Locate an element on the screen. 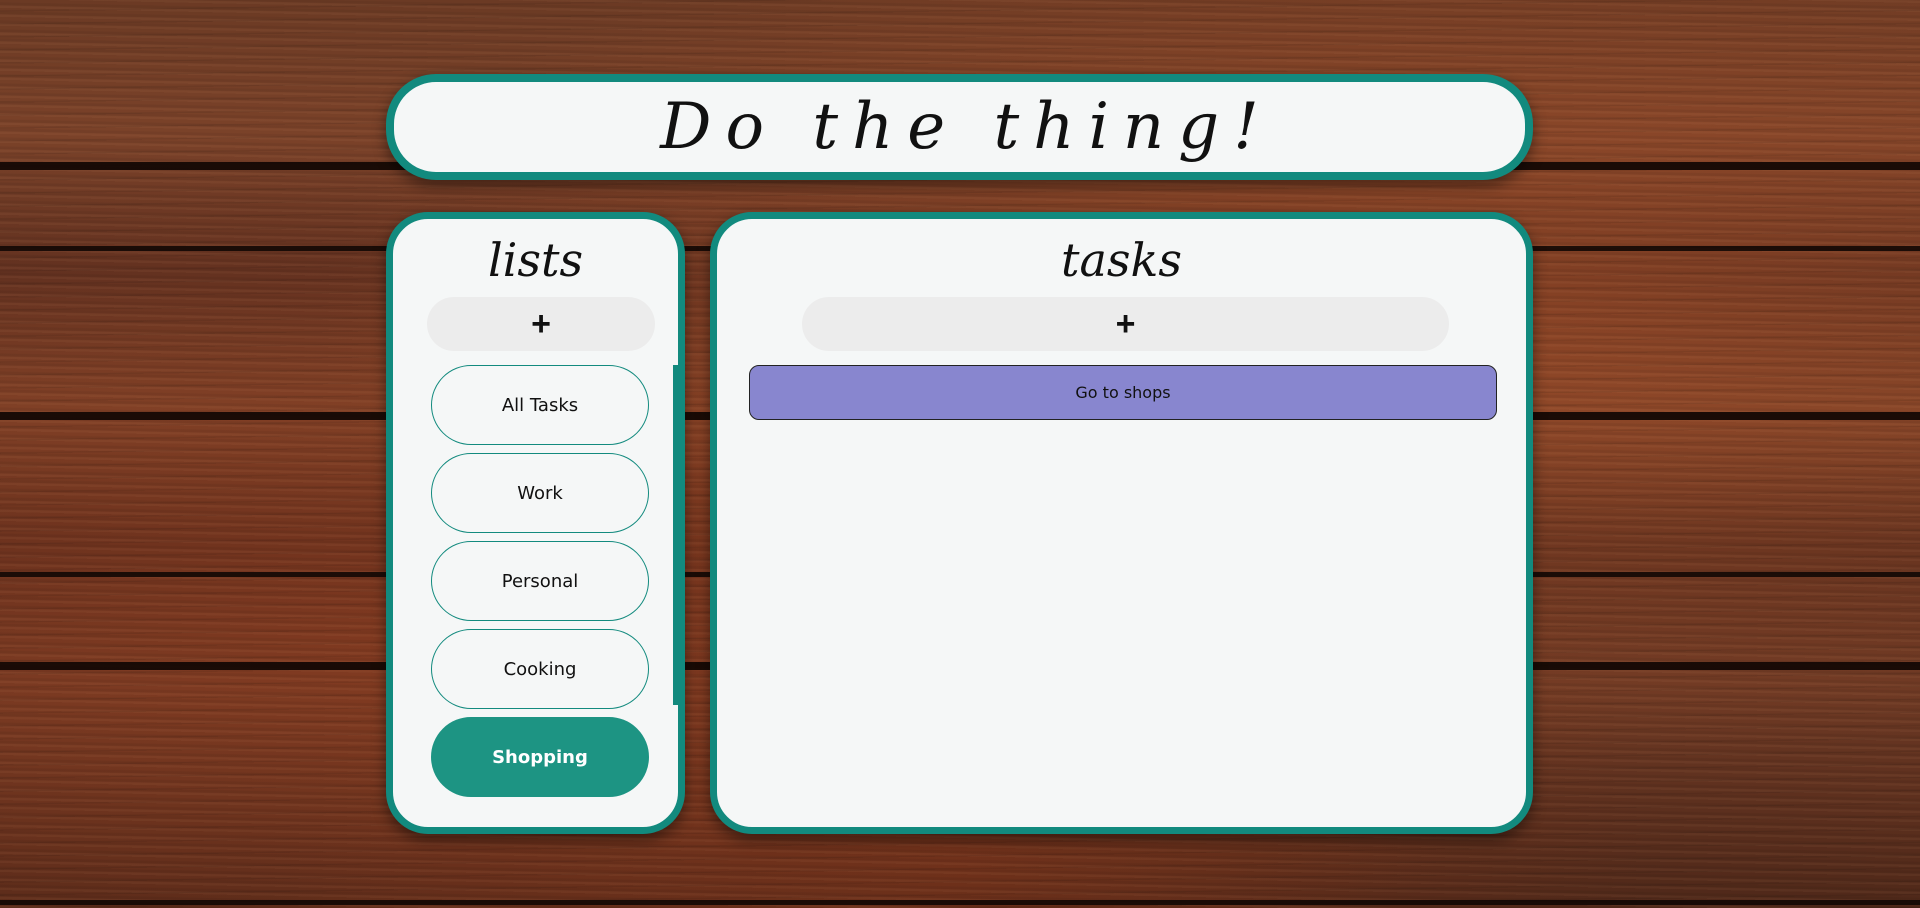 Image resolution: width=1920 pixels, height=908 pixels. list-item-label: Cooking is located at coordinates (540, 669).